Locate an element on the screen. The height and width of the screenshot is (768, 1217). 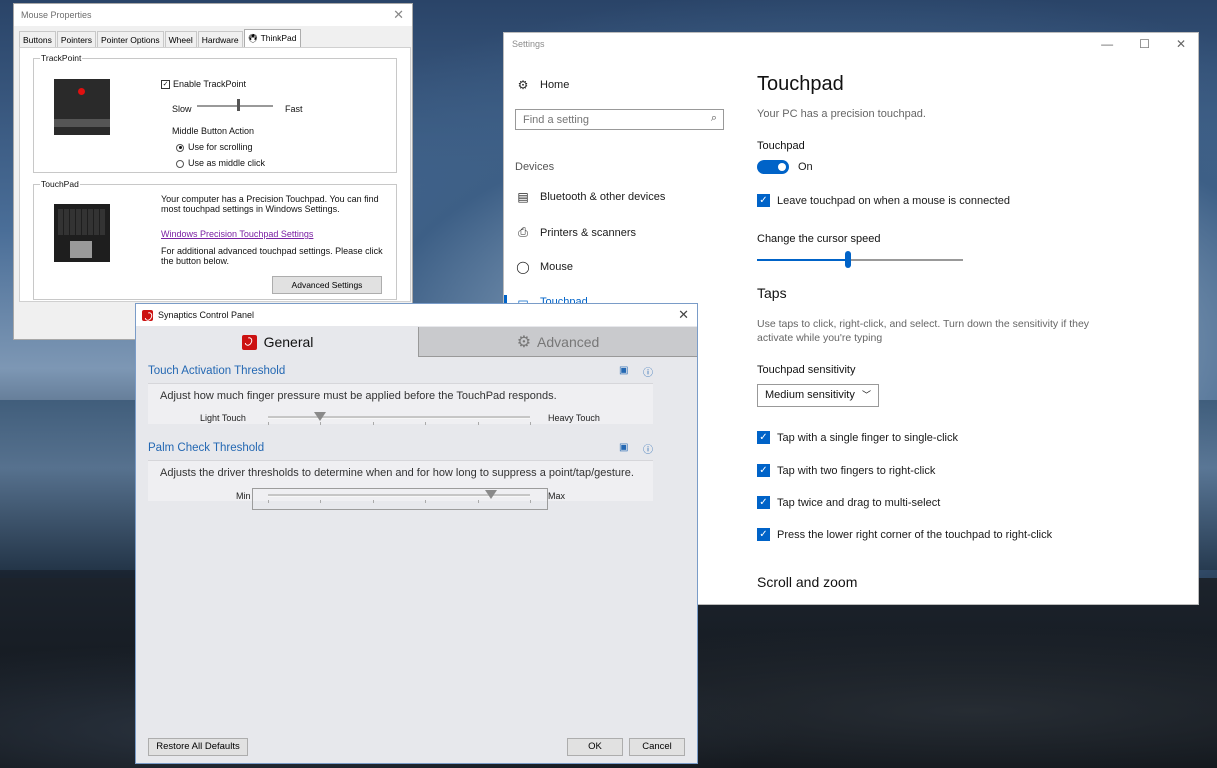
touch-threshold-slider is located at coordinates (399, 418).